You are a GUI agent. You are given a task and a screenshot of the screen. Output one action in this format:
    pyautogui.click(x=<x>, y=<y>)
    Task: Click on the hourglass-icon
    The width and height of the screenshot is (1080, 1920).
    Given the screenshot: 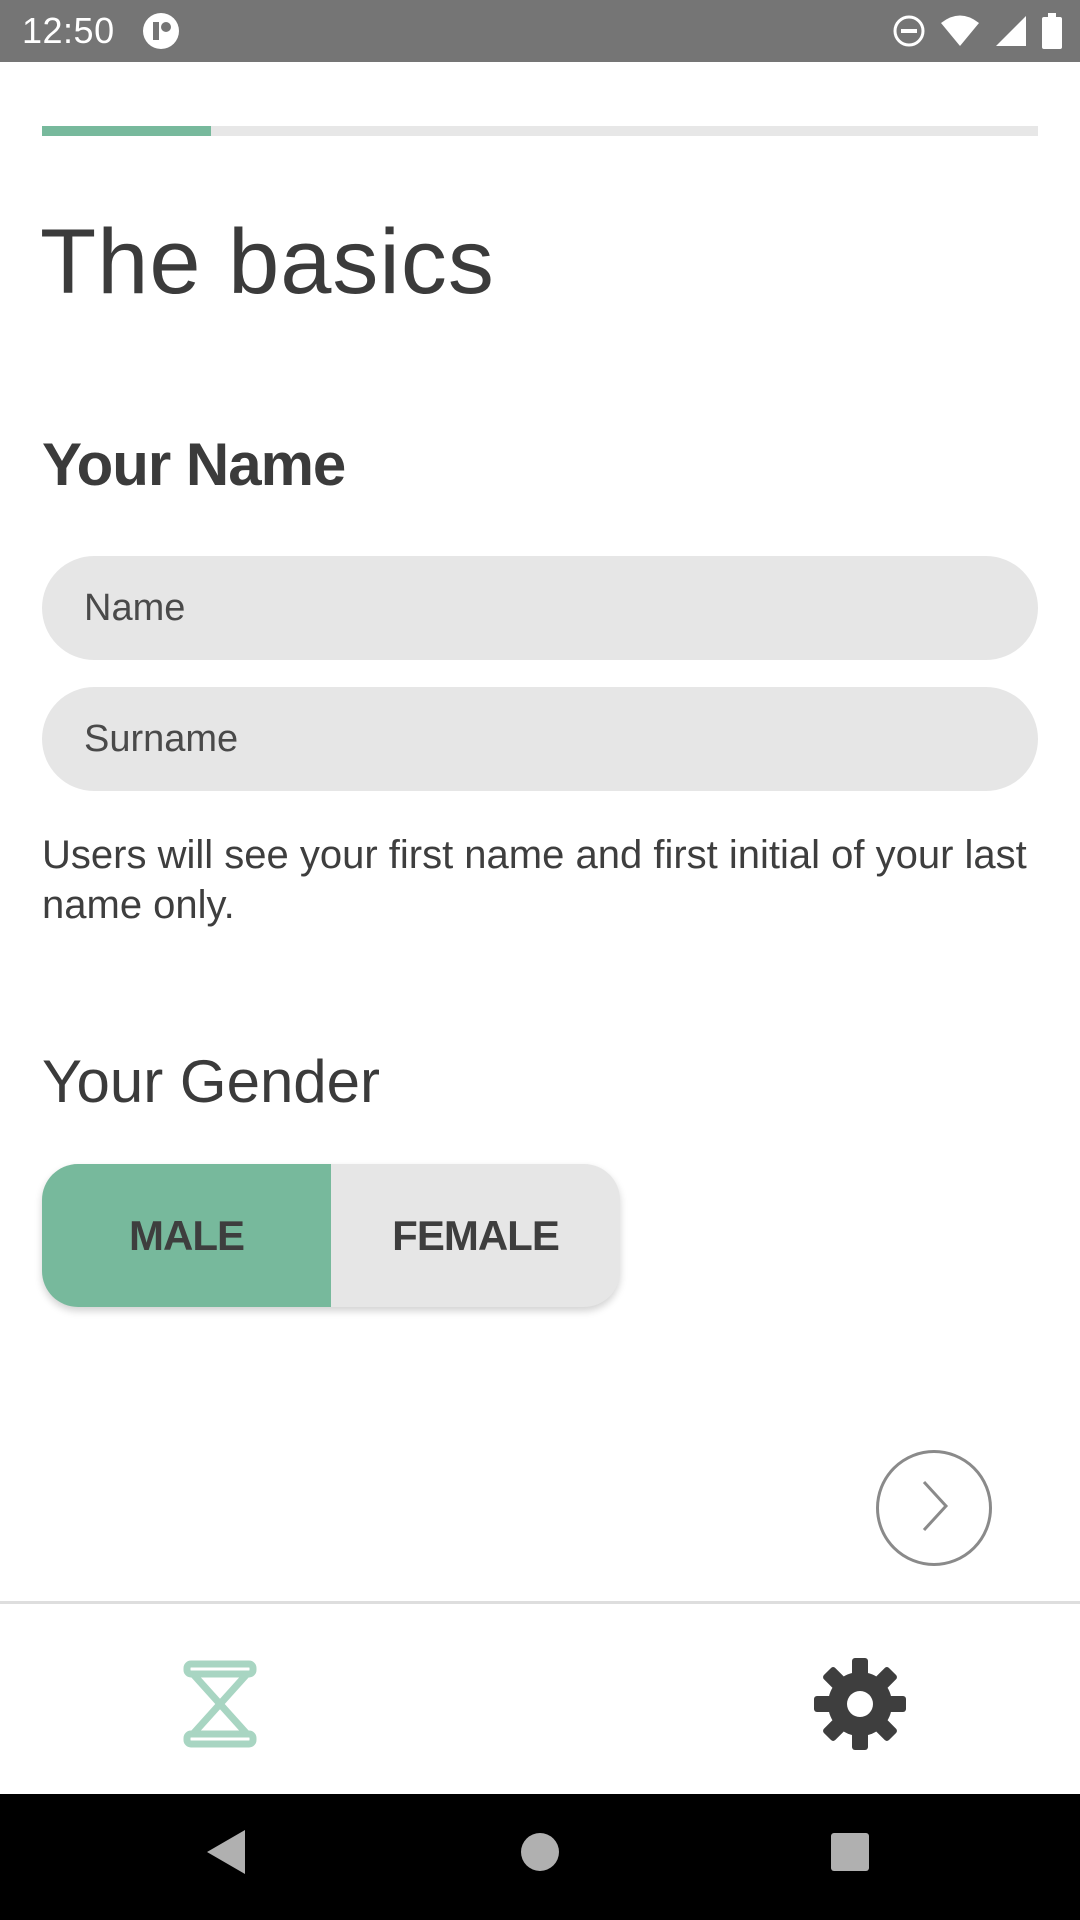 What is the action you would take?
    pyautogui.click(x=220, y=1706)
    